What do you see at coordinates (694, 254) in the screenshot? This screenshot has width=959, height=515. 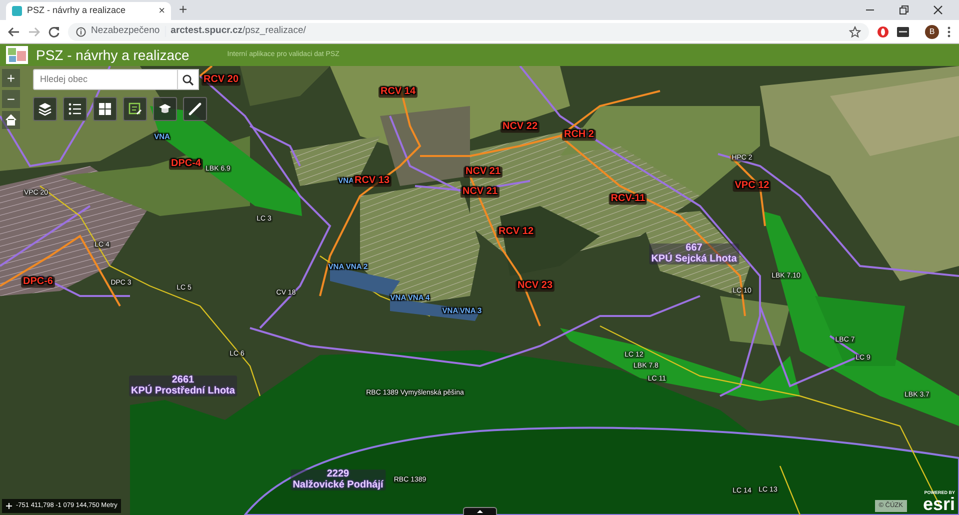 I see `area-label: 667 KPÚ Sejcká Lhota` at bounding box center [694, 254].